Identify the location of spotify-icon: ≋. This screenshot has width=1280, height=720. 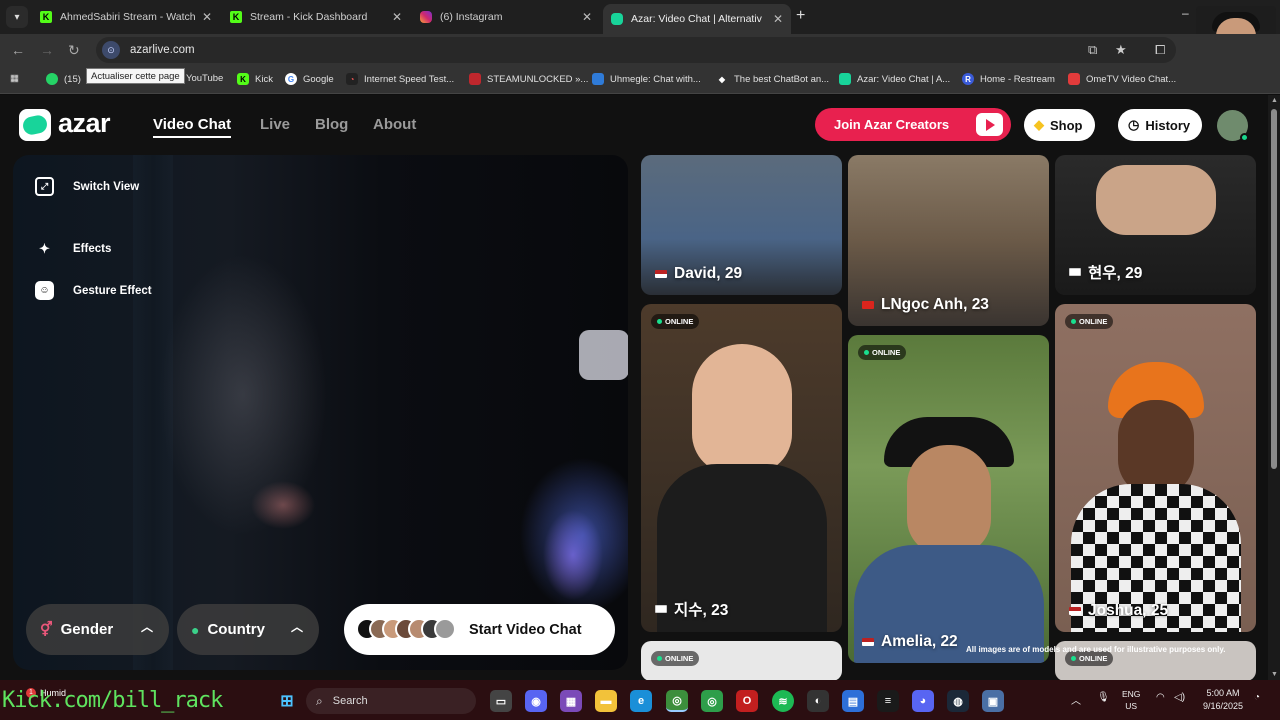
(783, 701).